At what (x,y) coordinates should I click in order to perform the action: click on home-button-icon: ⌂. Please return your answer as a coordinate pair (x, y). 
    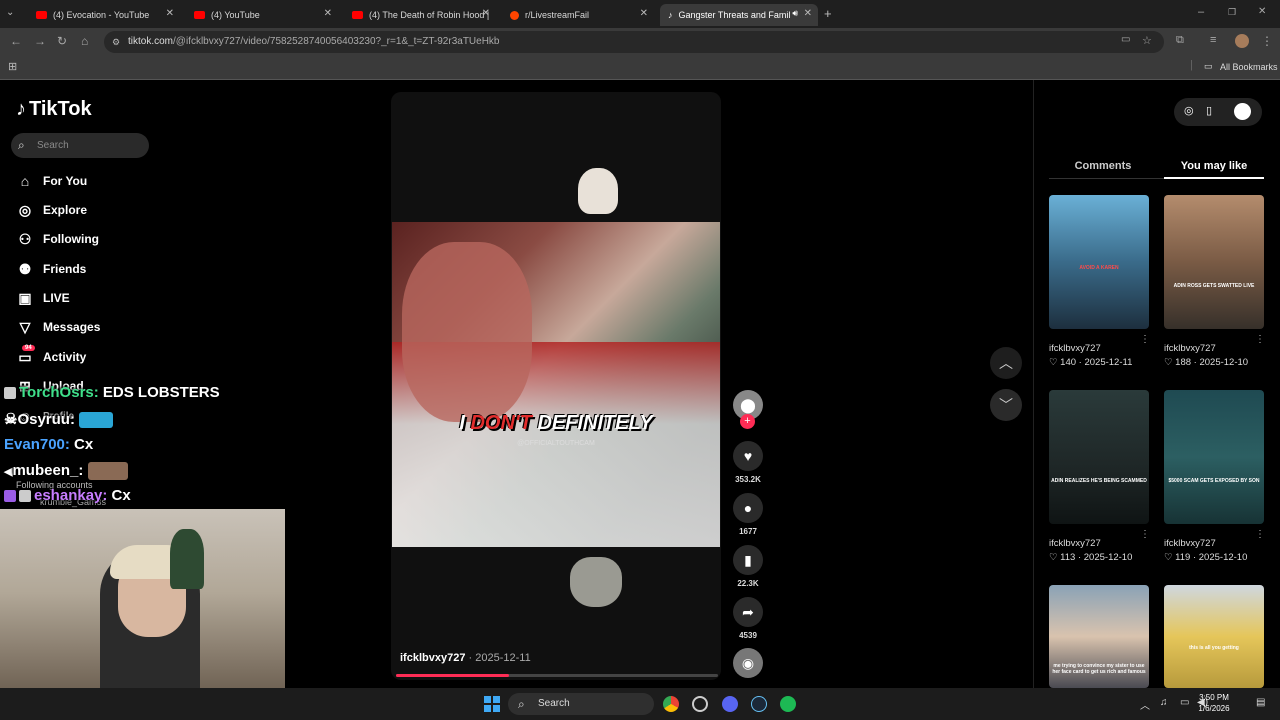
    Looking at the image, I should click on (84, 41).